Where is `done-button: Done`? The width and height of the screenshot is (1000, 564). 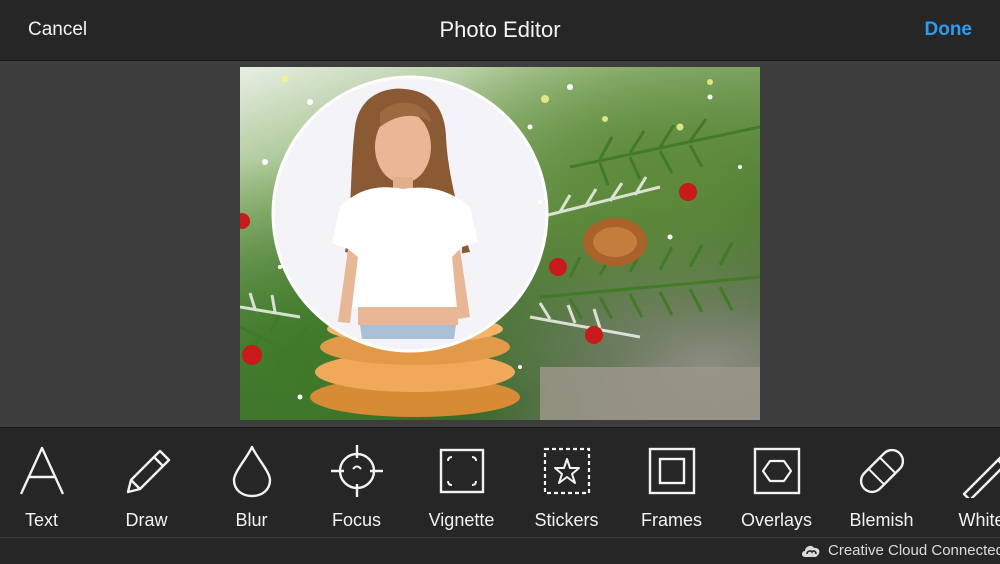 done-button: Done is located at coordinates (949, 30).